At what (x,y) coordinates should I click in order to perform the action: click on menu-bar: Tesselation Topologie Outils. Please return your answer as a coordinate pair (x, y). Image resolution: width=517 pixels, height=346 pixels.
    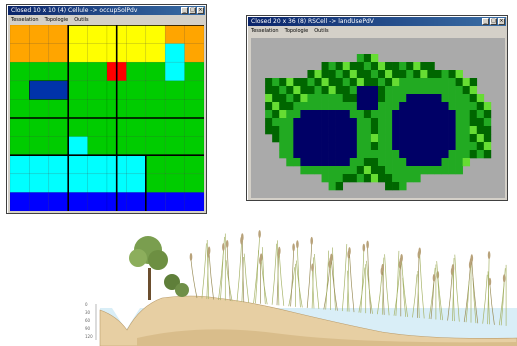
    Looking at the image, I should click on (106, 20).